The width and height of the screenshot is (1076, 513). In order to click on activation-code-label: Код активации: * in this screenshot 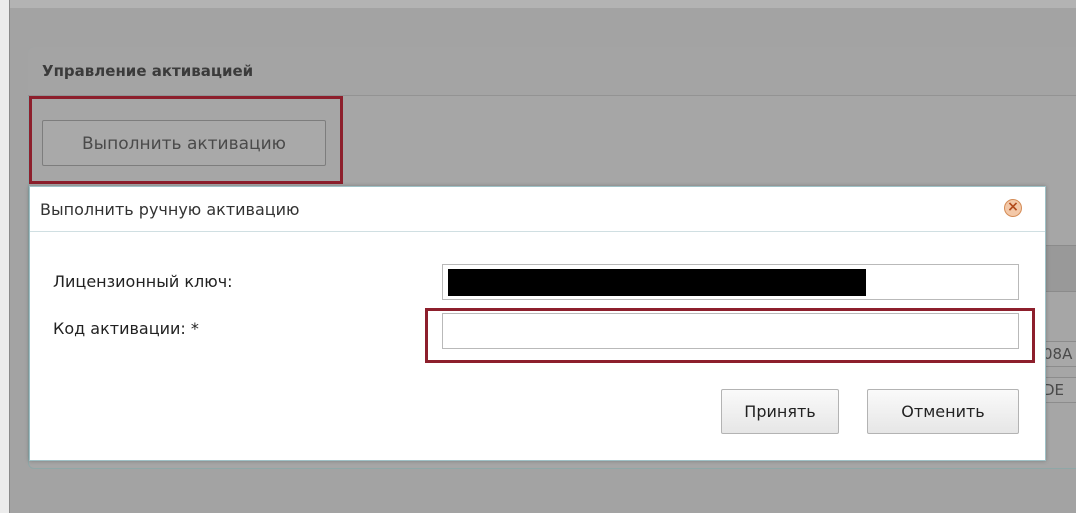, I will do `click(126, 328)`.